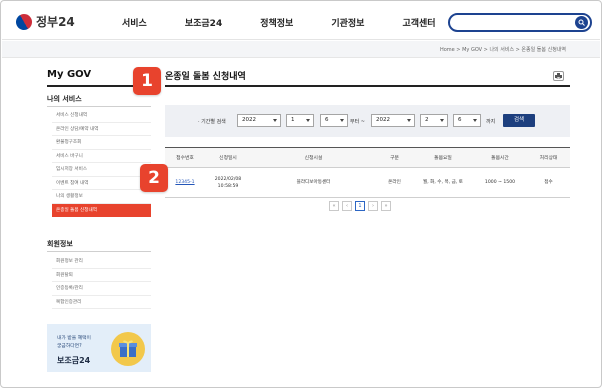 The image size is (602, 388). I want to click on nav-item-agency-info: 기관정보, so click(347, 22).